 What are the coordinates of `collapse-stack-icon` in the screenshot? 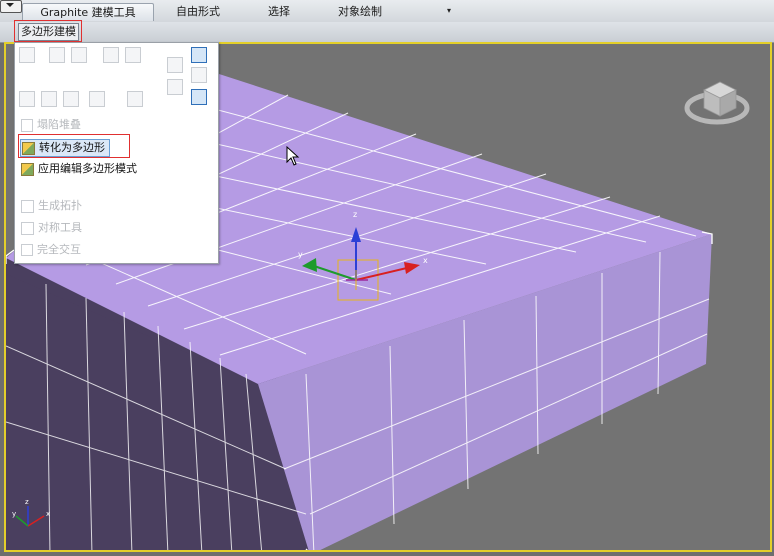 It's located at (27, 125).